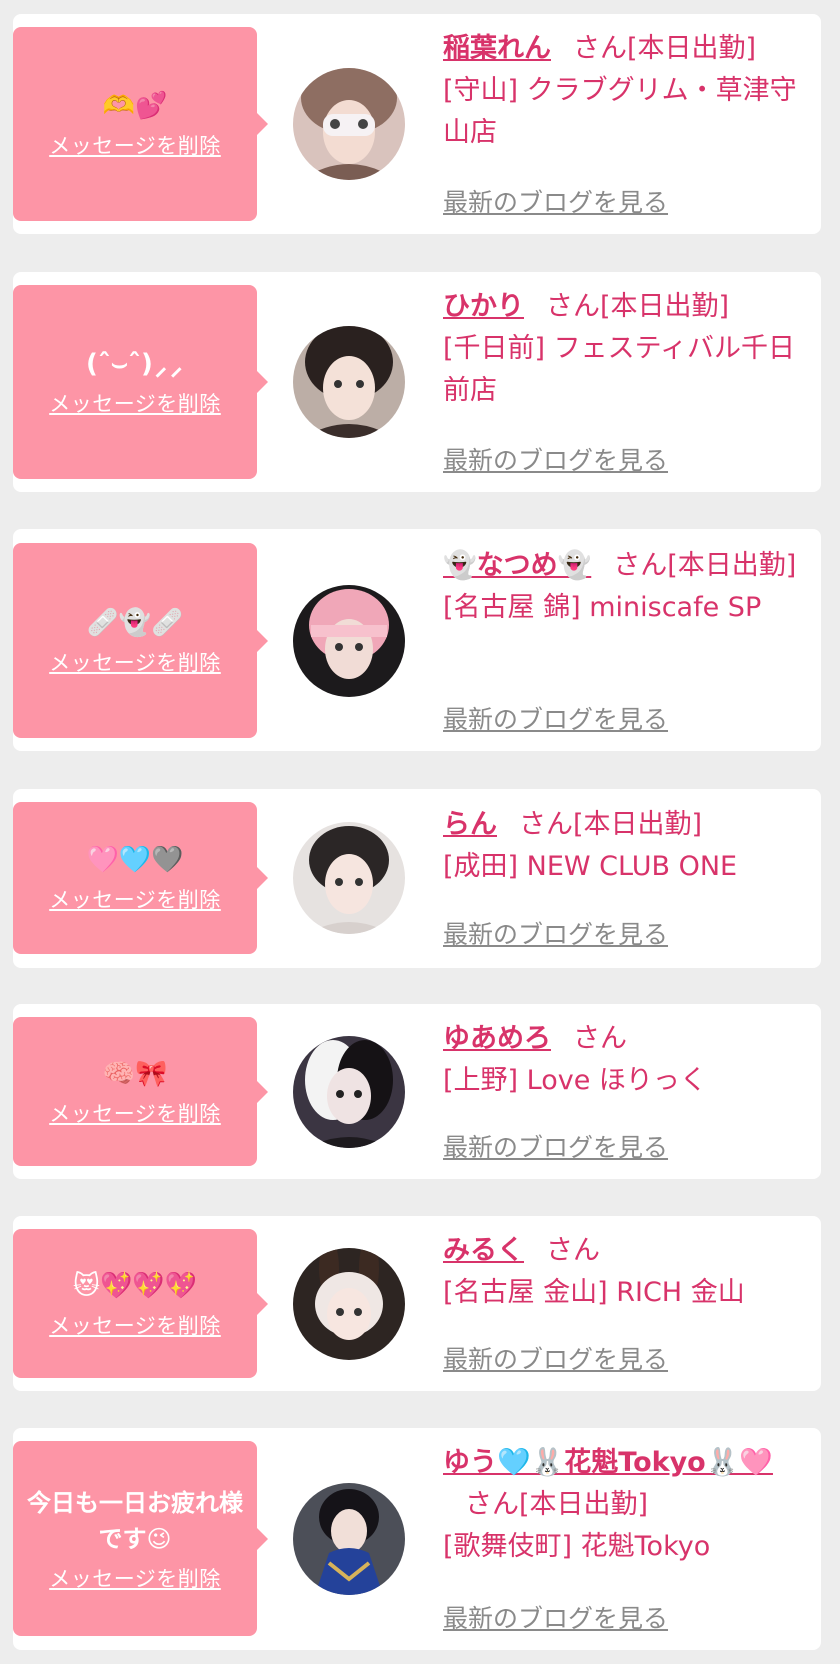 The width and height of the screenshot is (840, 1664). What do you see at coordinates (577, 1546) in the screenshot?
I see `shop-name: [歌舞伎町] 花魁Tokyo` at bounding box center [577, 1546].